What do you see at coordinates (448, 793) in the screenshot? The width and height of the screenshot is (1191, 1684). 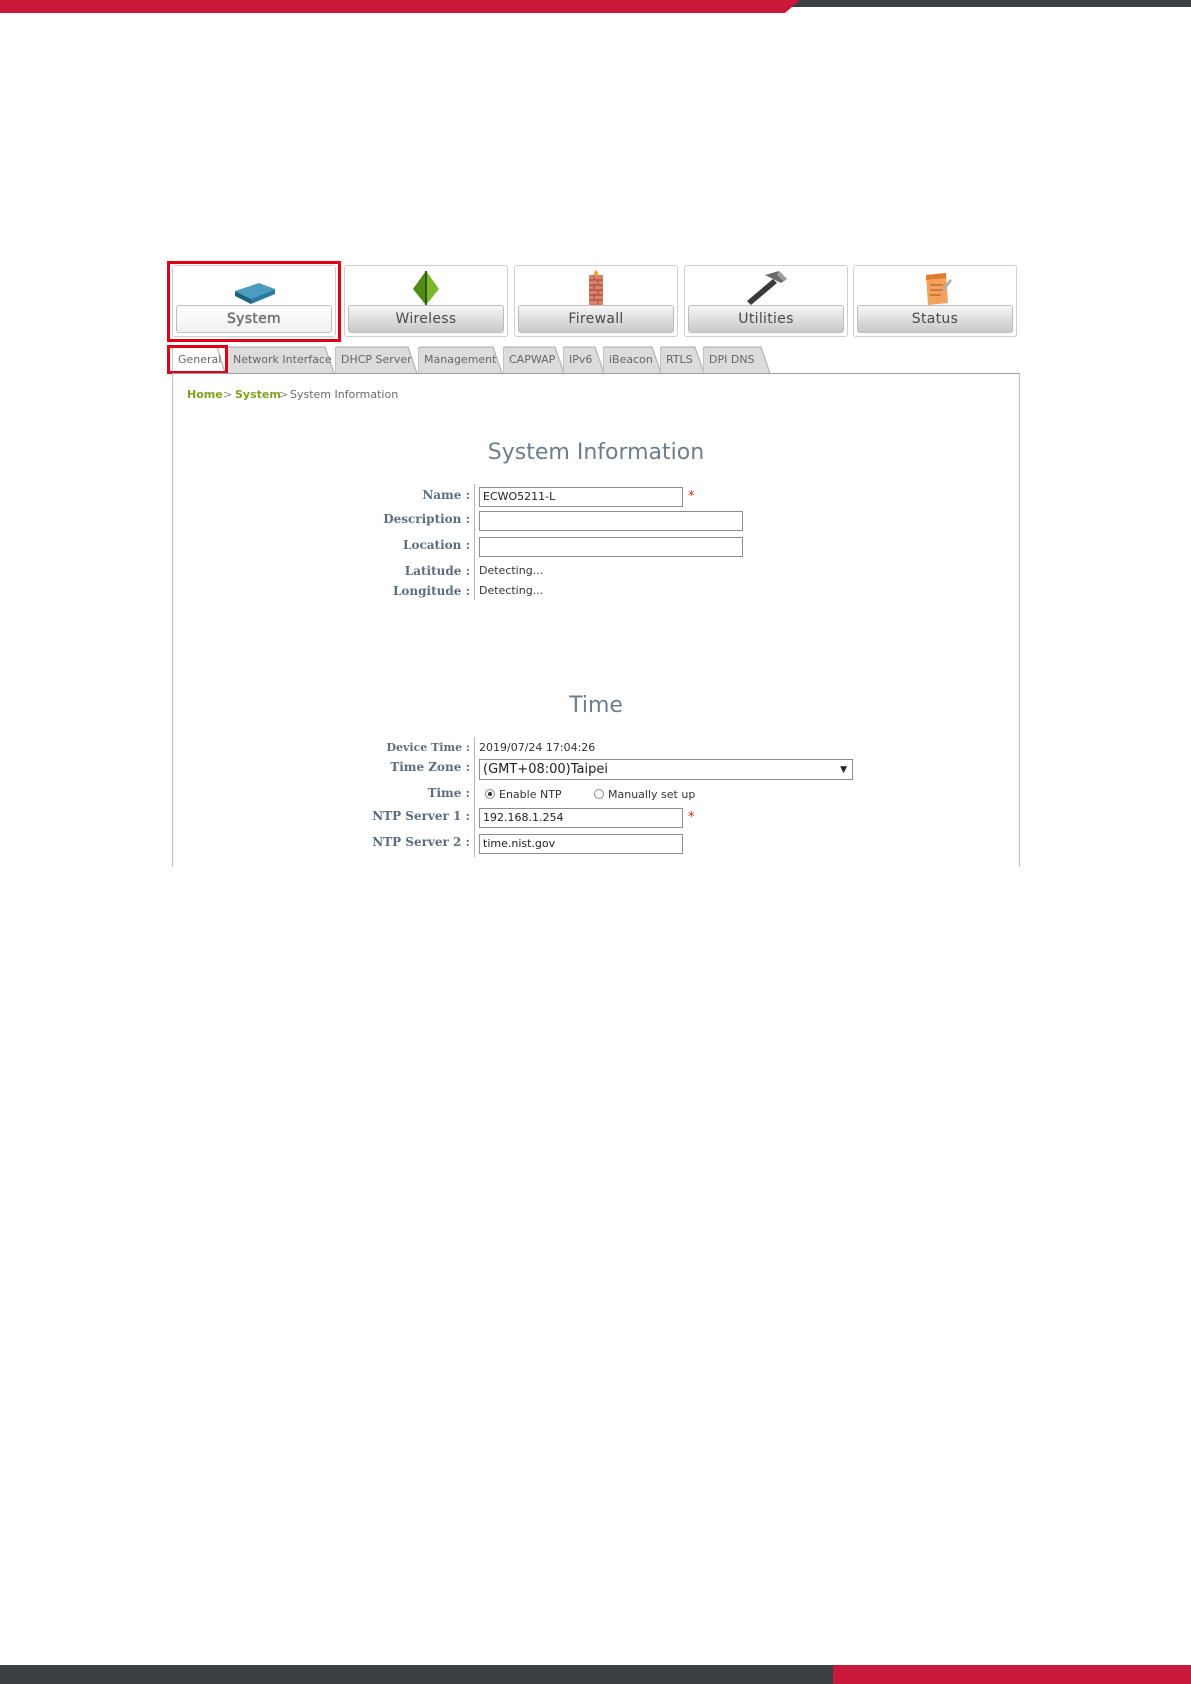 I see `time-mode-label: Time :` at bounding box center [448, 793].